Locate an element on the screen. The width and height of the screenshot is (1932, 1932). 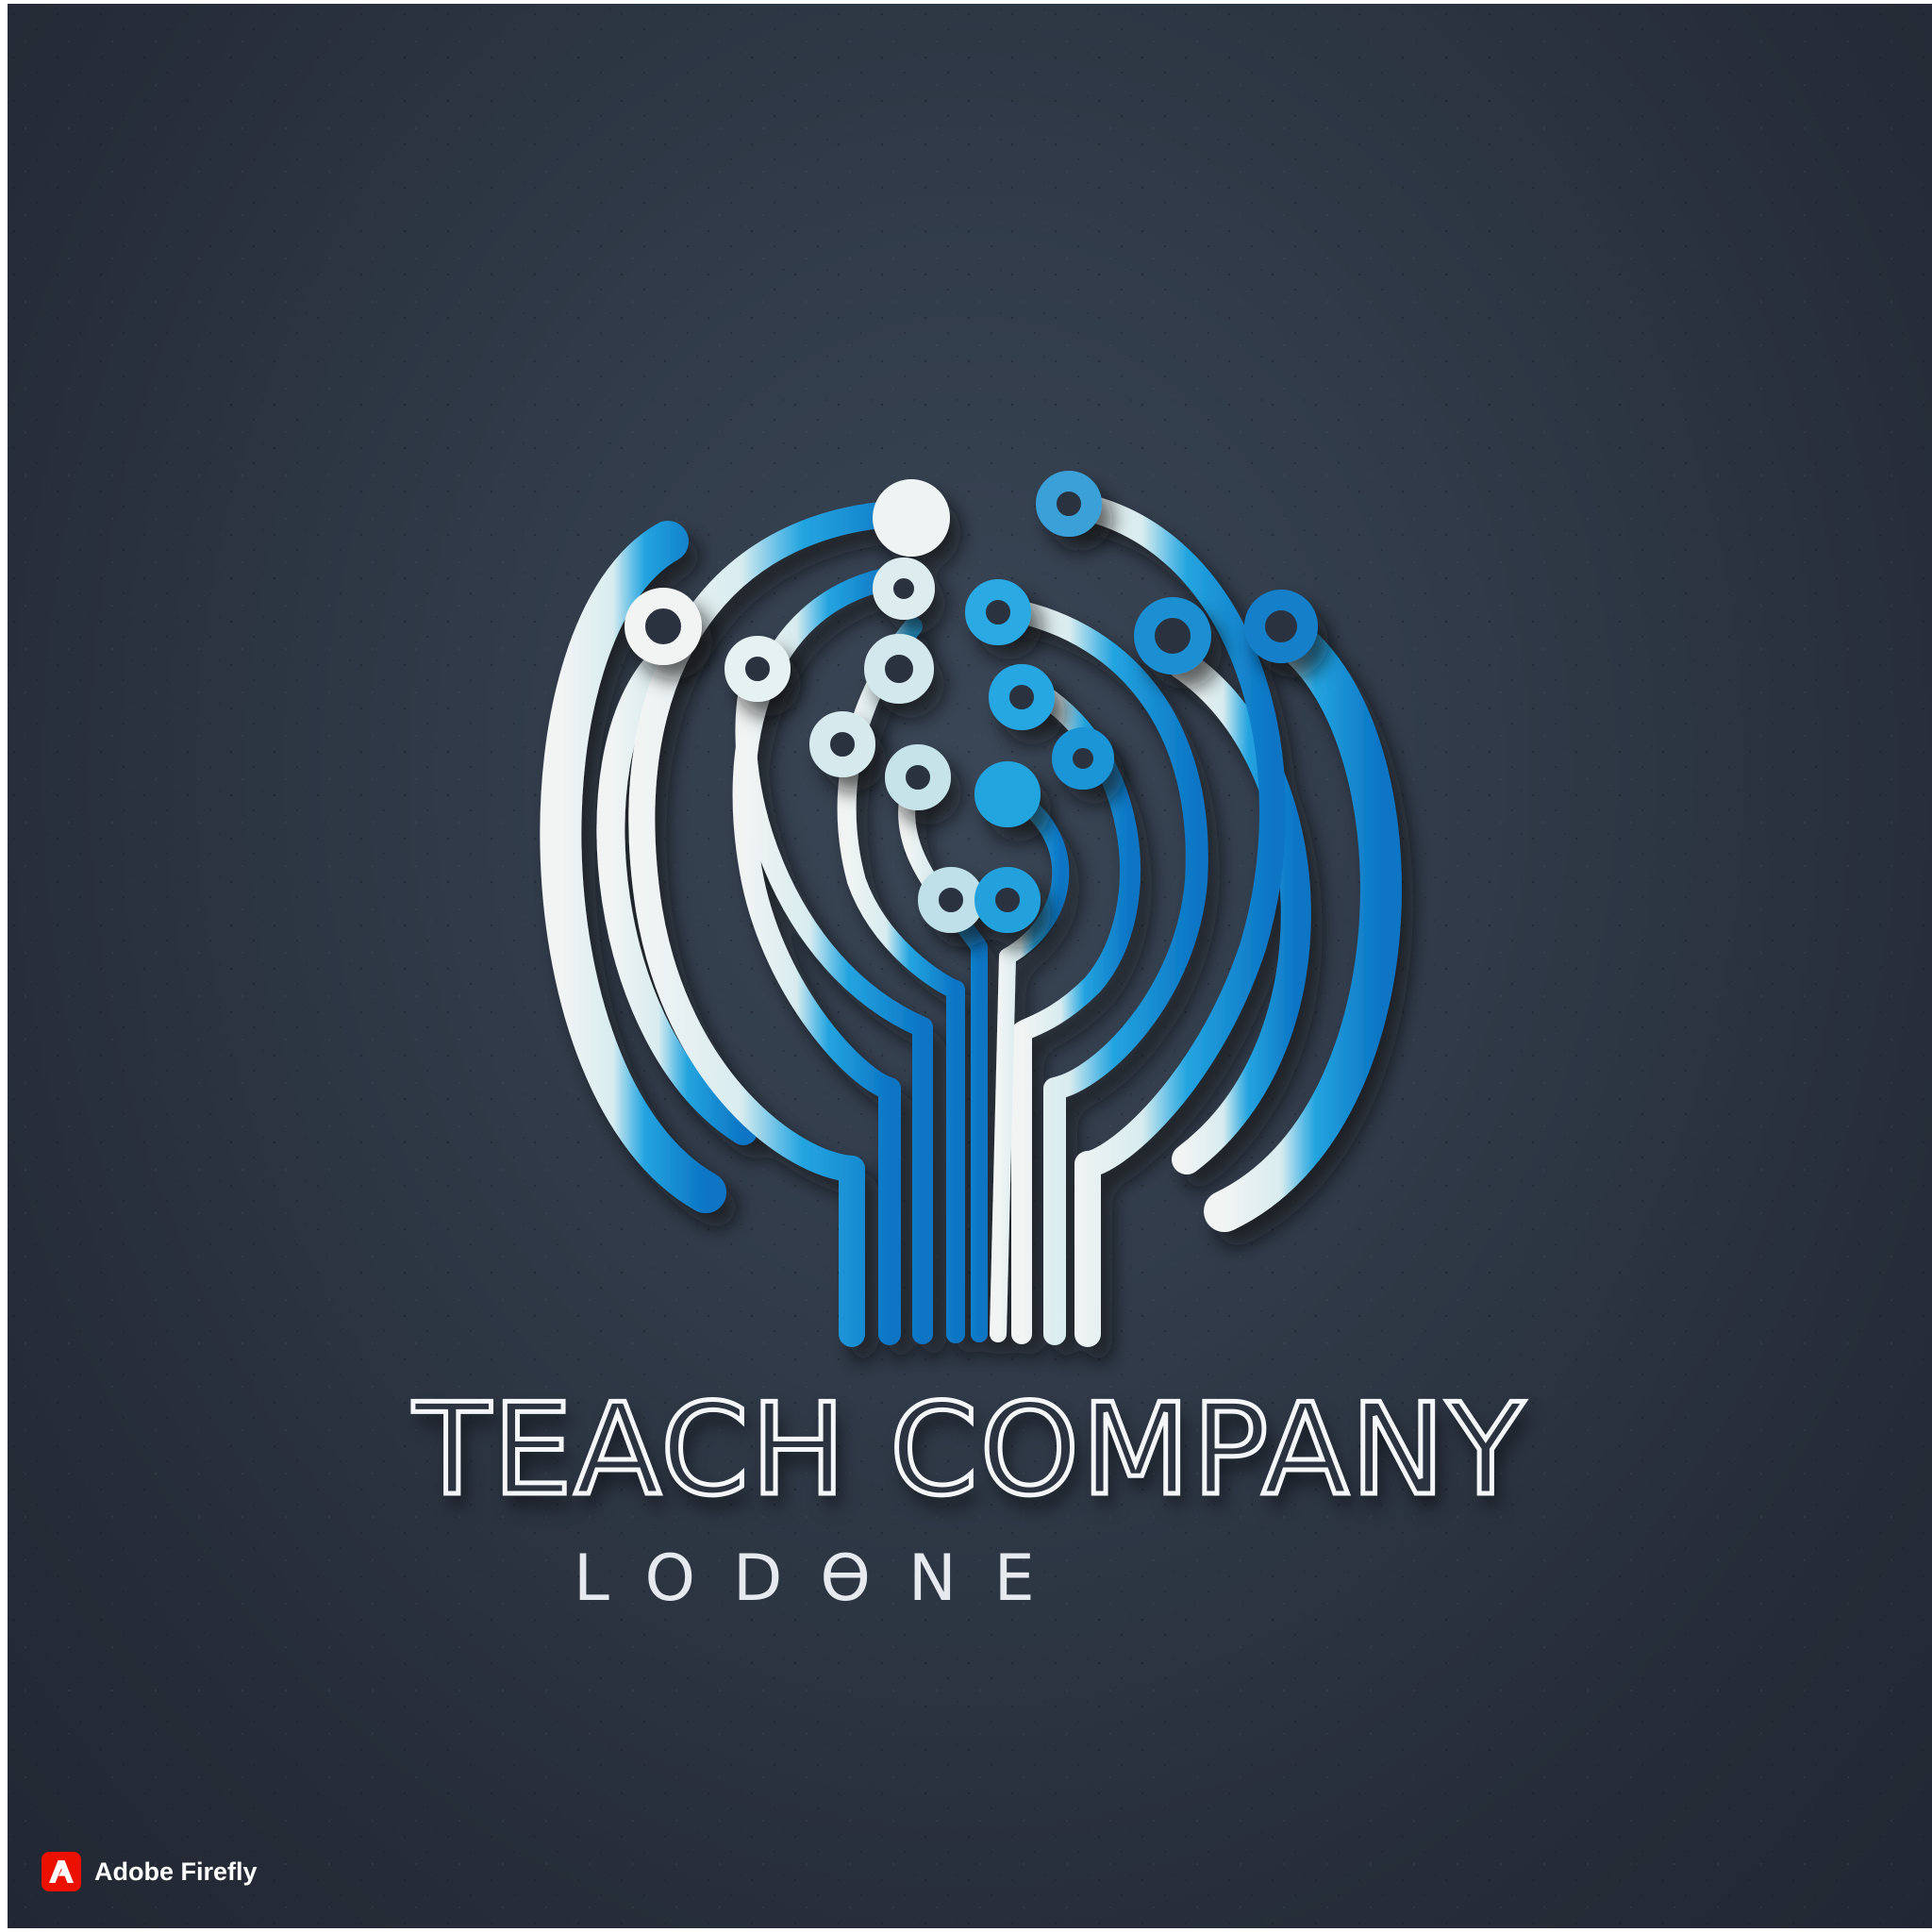
adobe-logo-icon is located at coordinates (62, 1871).